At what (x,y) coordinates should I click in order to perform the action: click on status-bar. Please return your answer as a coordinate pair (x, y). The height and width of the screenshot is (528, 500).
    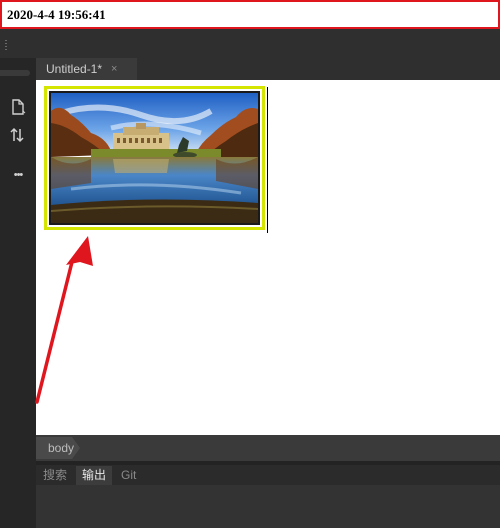
    Looking at the image, I should click on (268, 448).